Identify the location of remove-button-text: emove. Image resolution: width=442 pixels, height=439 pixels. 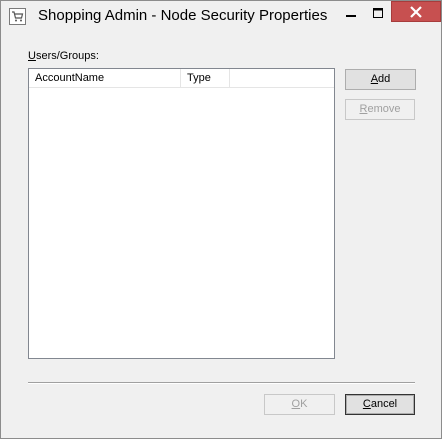
(384, 109).